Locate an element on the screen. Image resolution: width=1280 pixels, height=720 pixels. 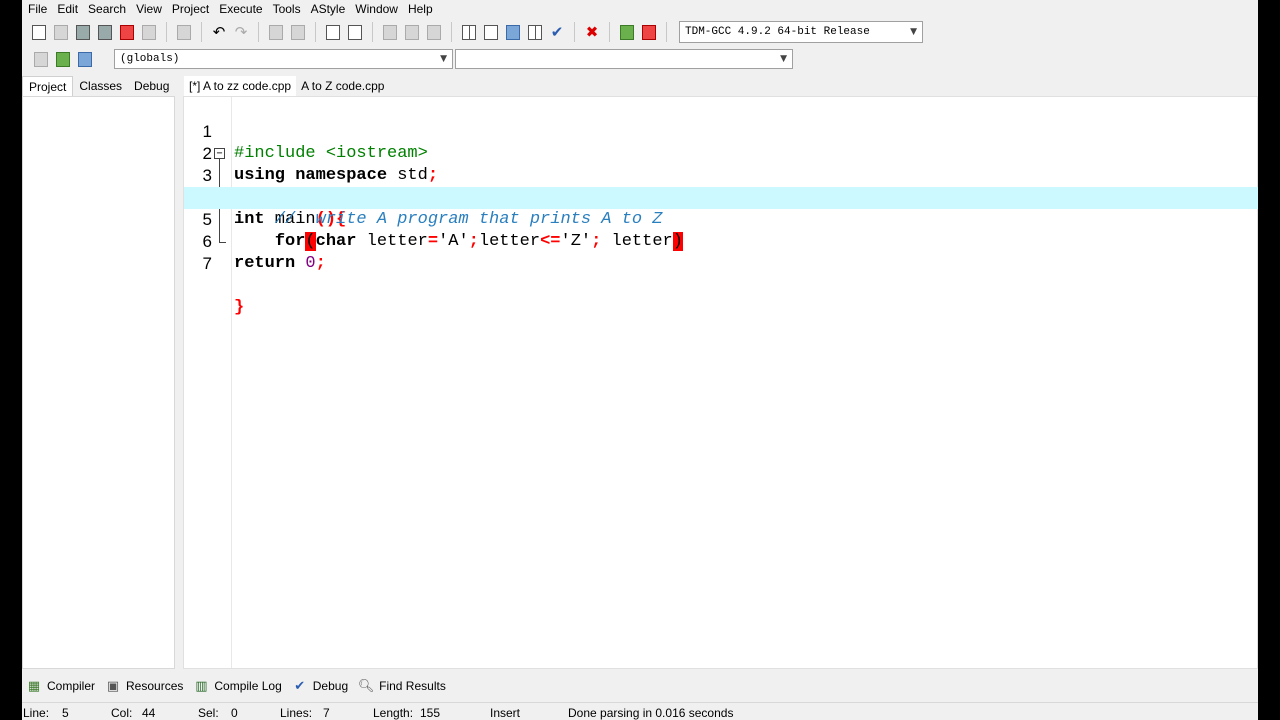
left-black-border is located at coordinates (11, 360).